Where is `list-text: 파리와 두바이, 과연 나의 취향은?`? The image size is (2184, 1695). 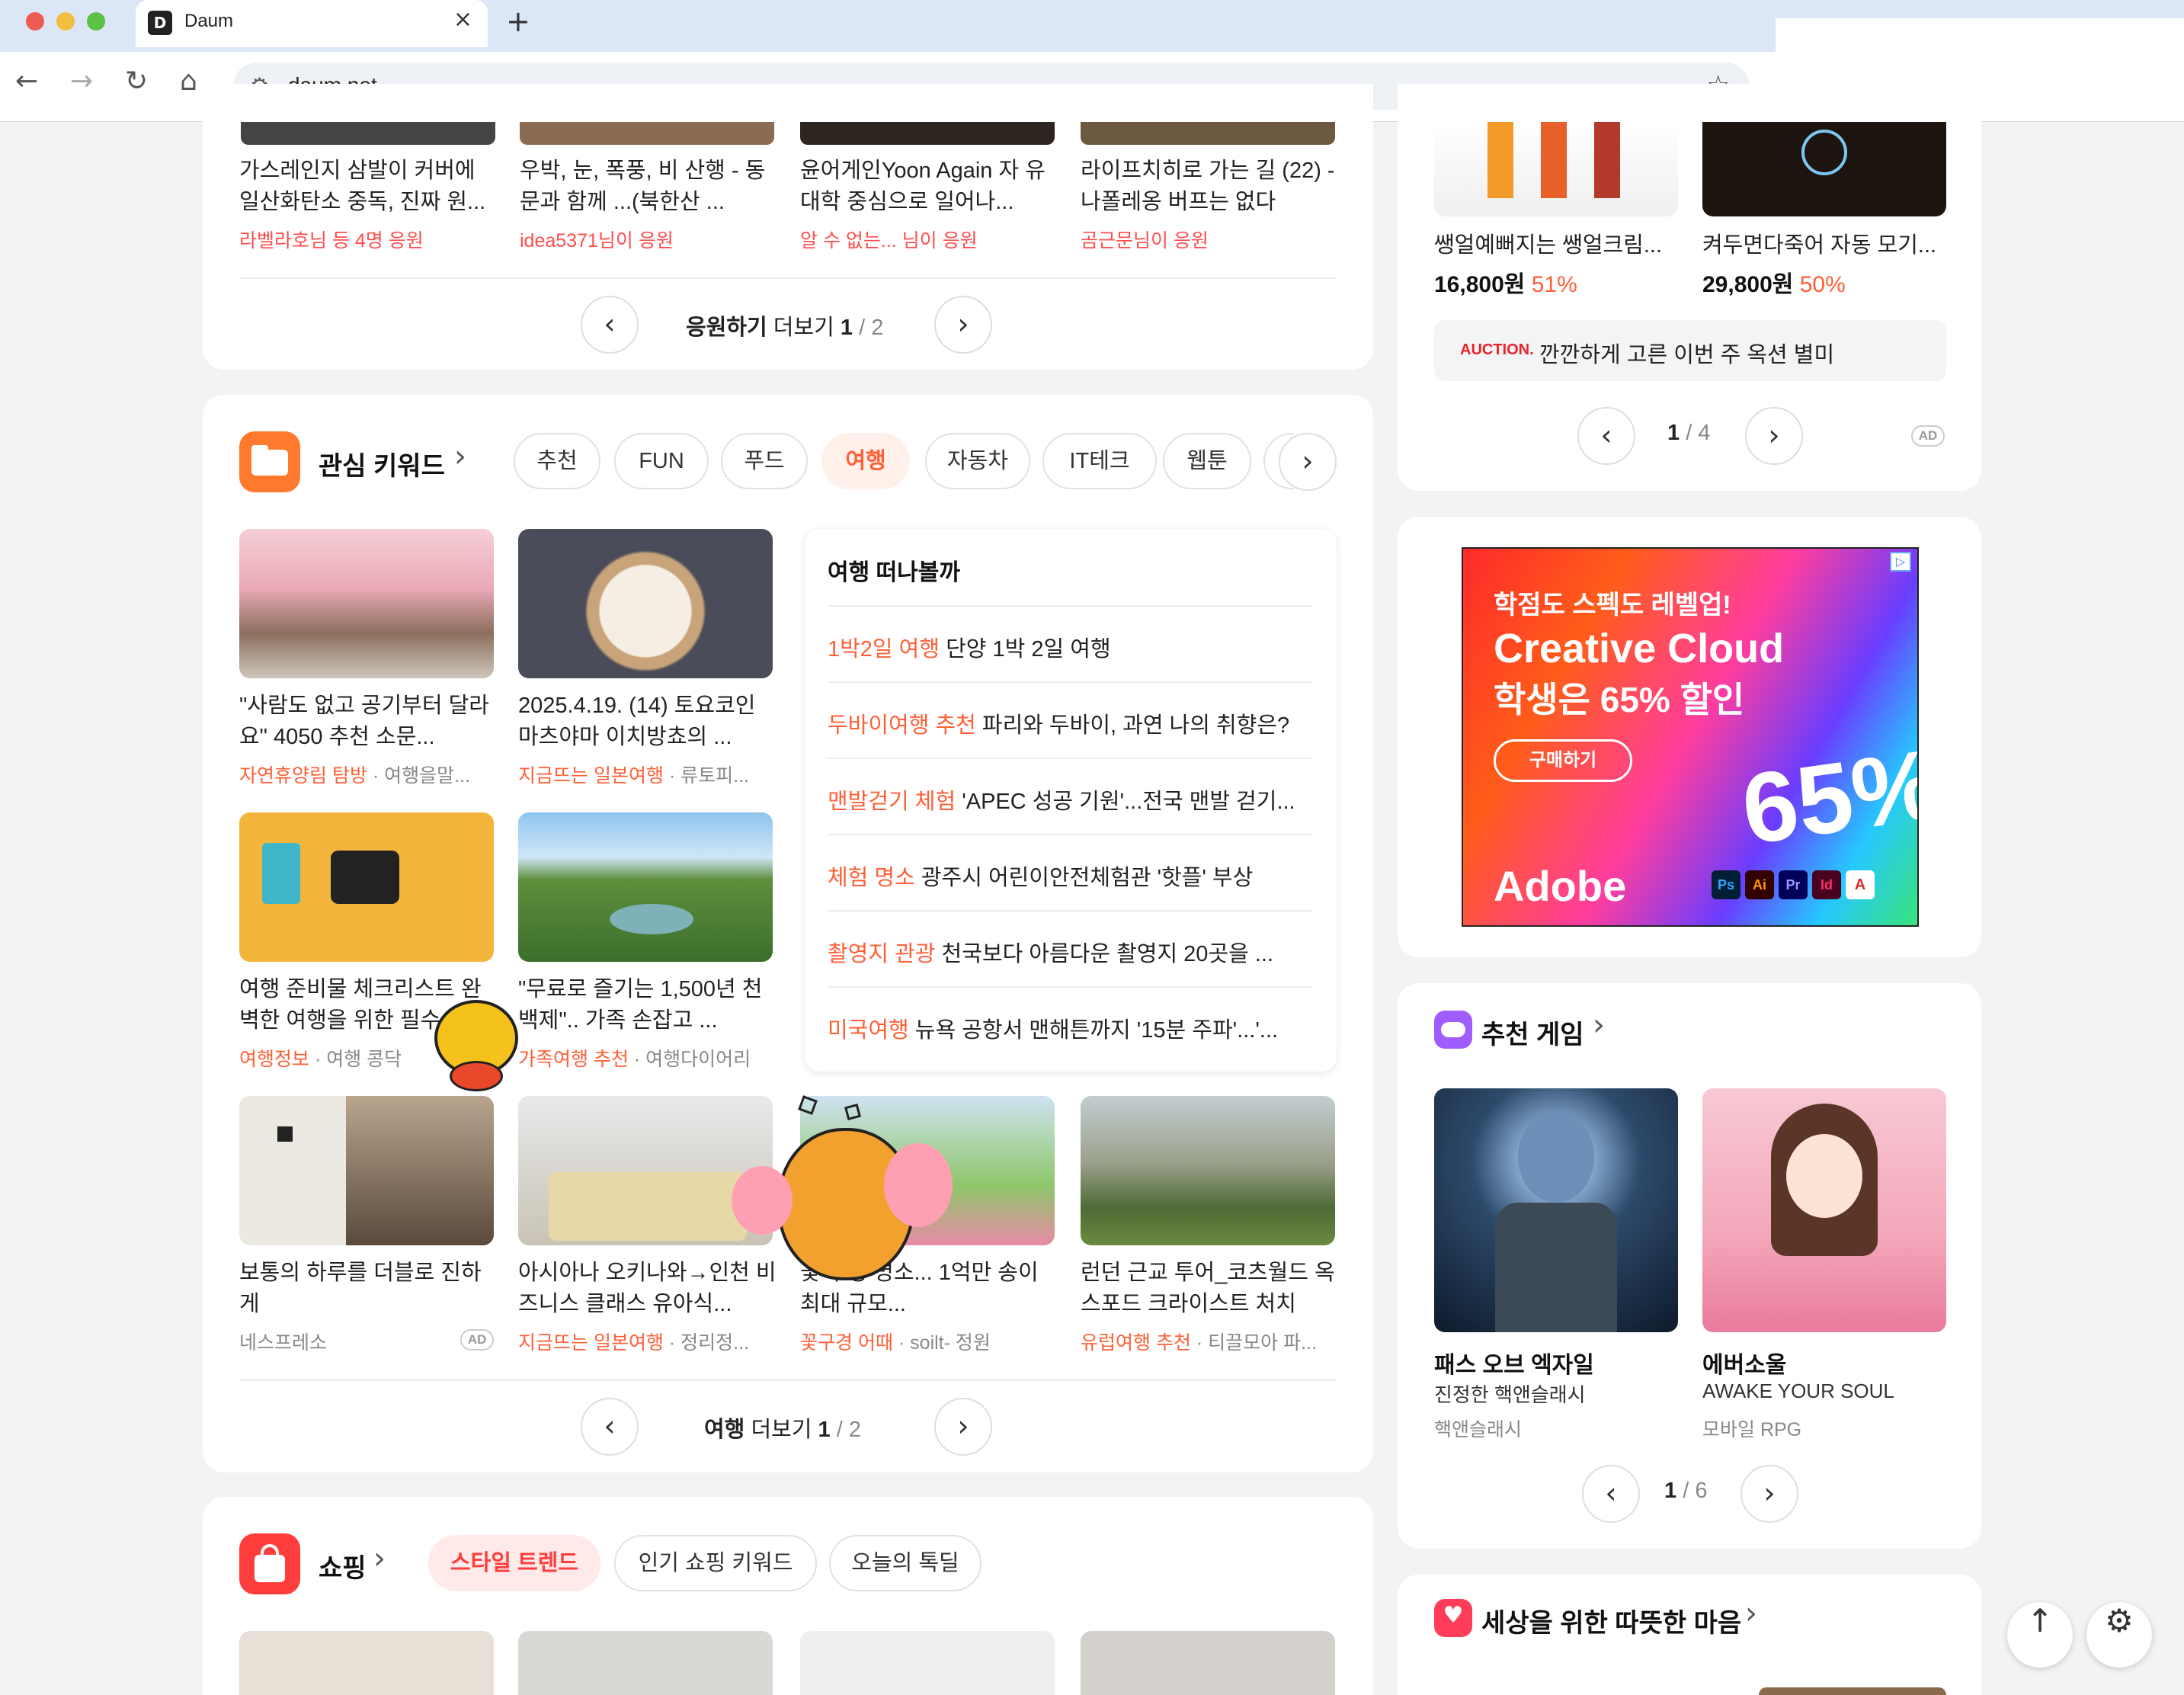
list-text: 파리와 두바이, 과연 나의 취향은? is located at coordinates (1135, 725).